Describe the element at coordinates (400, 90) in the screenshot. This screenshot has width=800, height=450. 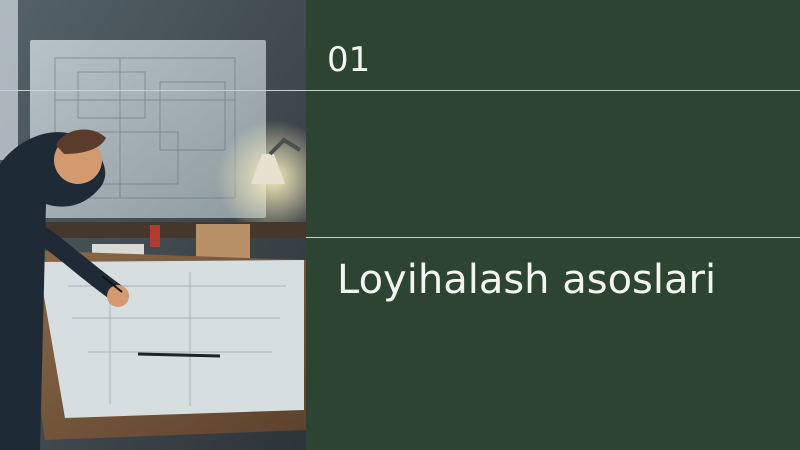
I see `top-divider` at that location.